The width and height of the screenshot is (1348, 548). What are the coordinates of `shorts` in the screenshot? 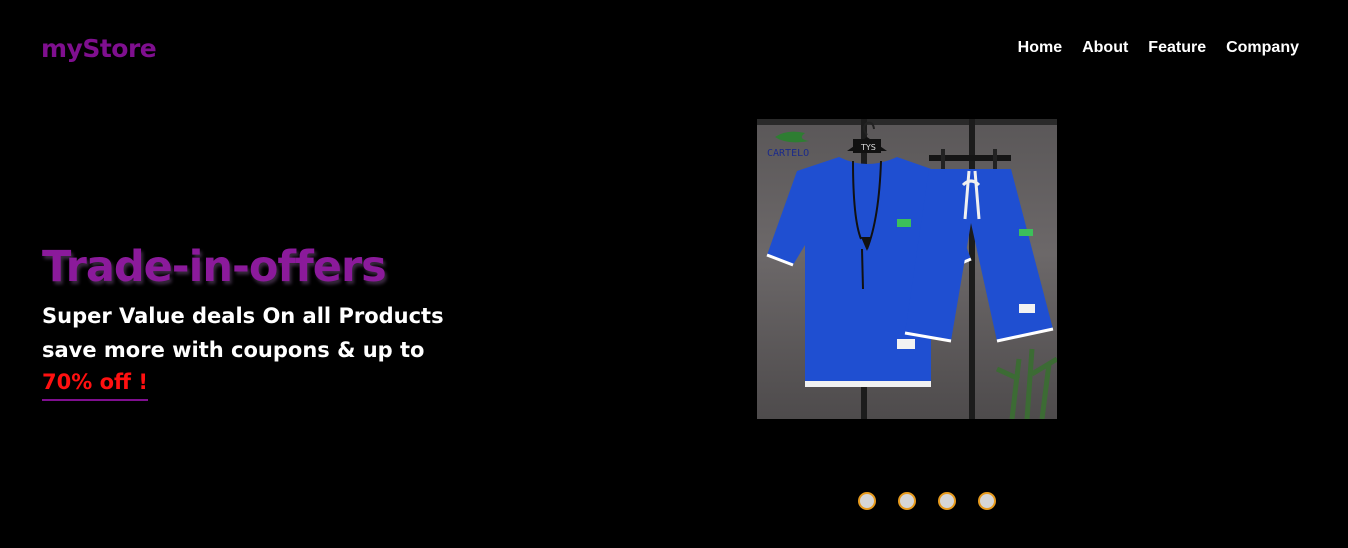 It's located at (979, 256).